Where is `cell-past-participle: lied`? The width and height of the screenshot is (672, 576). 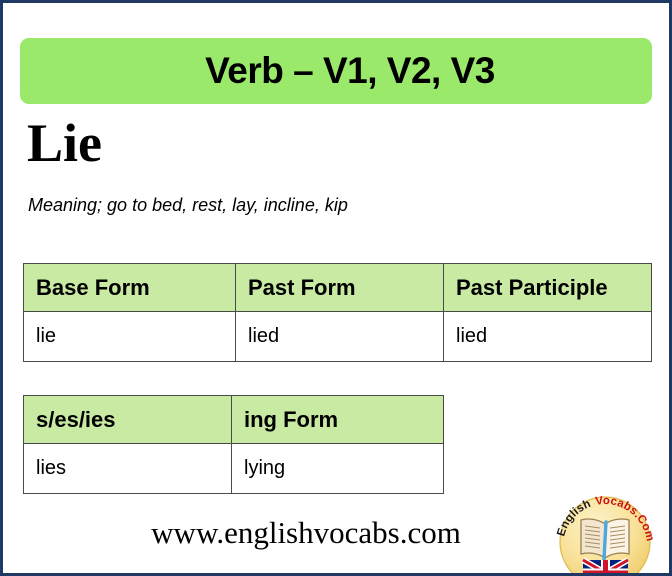 cell-past-participle: lied is located at coordinates (547, 336).